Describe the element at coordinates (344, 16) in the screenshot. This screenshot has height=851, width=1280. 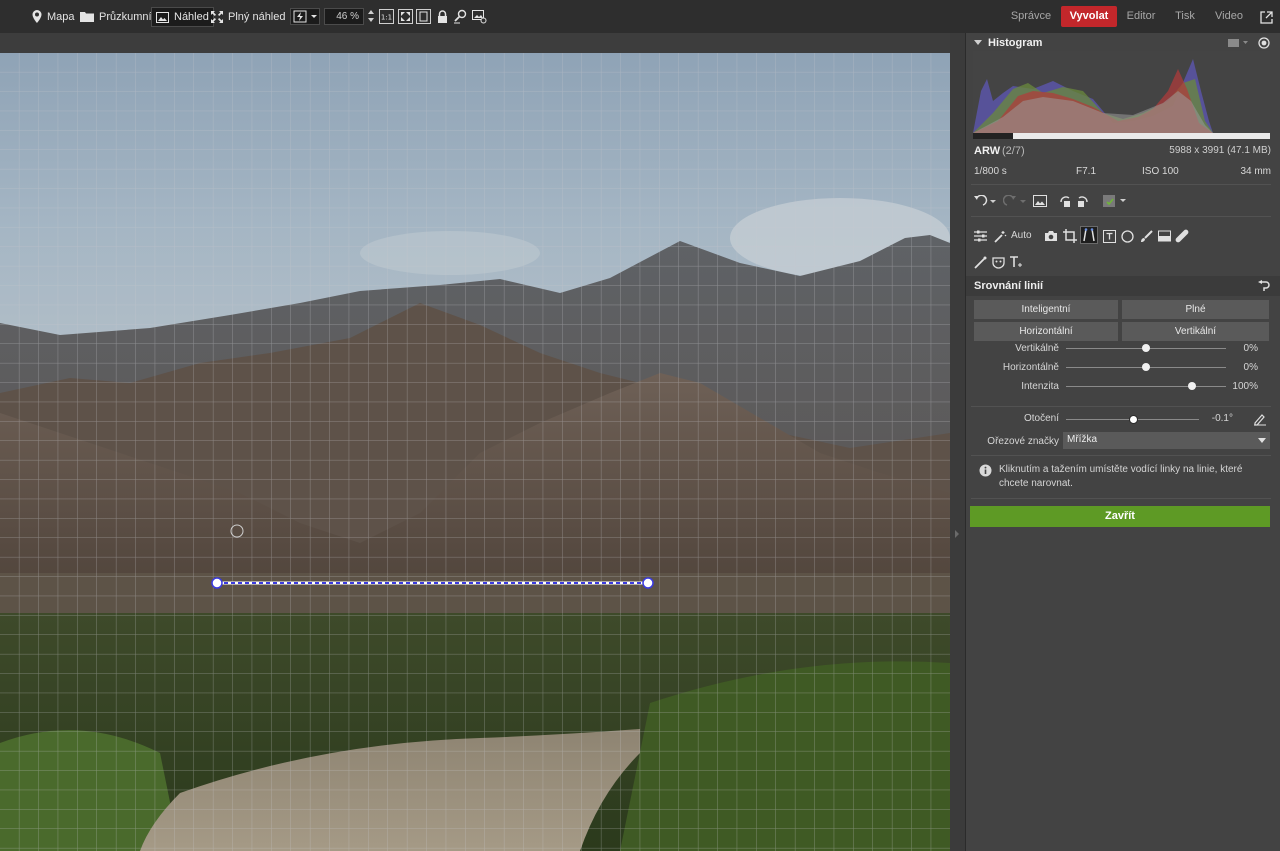
I see `zoom-field: 46 %` at that location.